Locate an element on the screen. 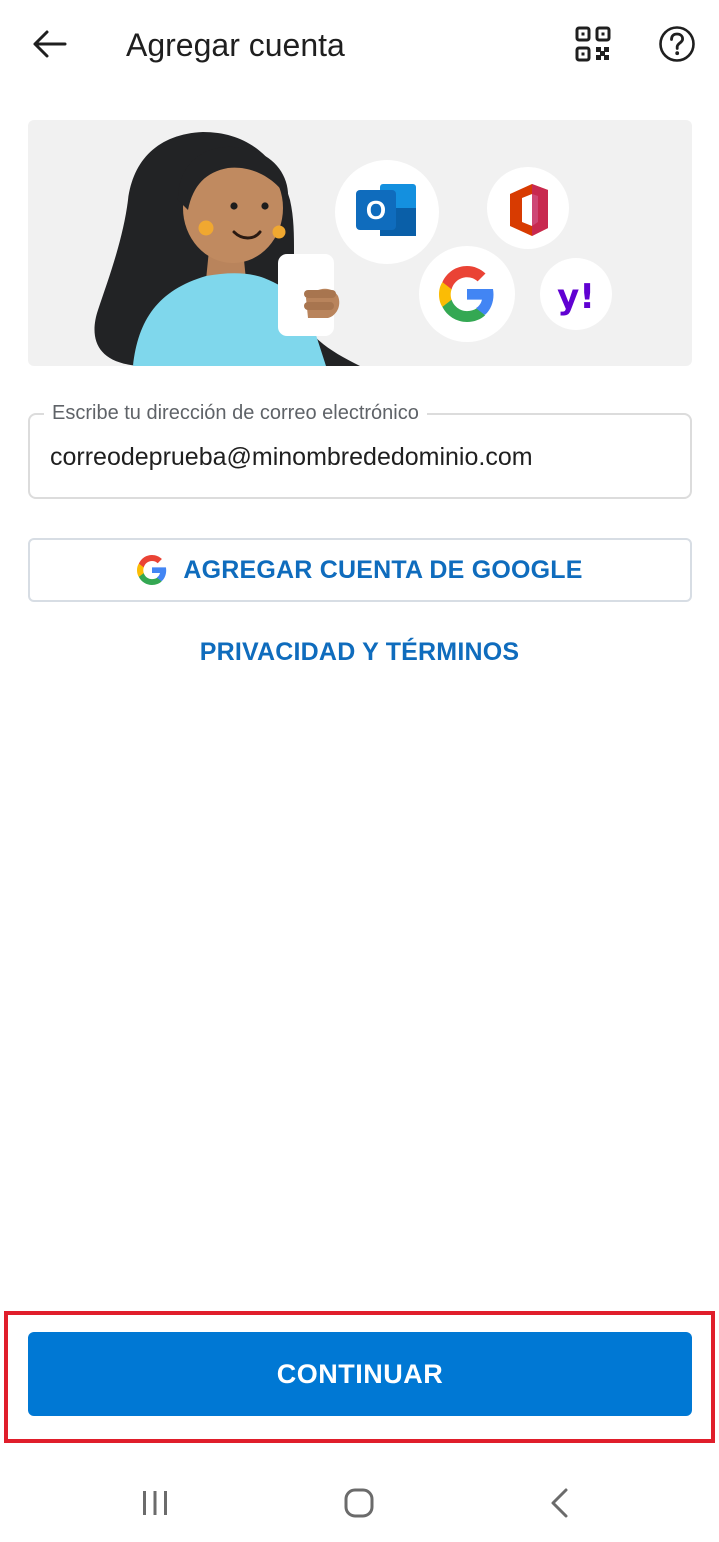 The width and height of the screenshot is (719, 1542). question-circle-icon is located at coordinates (677, 44).